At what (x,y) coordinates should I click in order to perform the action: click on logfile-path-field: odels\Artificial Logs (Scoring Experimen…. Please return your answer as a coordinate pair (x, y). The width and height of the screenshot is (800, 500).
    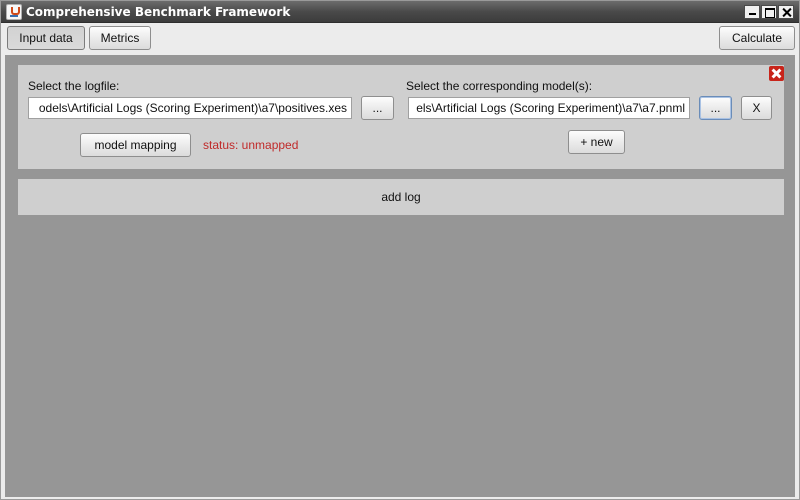
    Looking at the image, I should click on (190, 108).